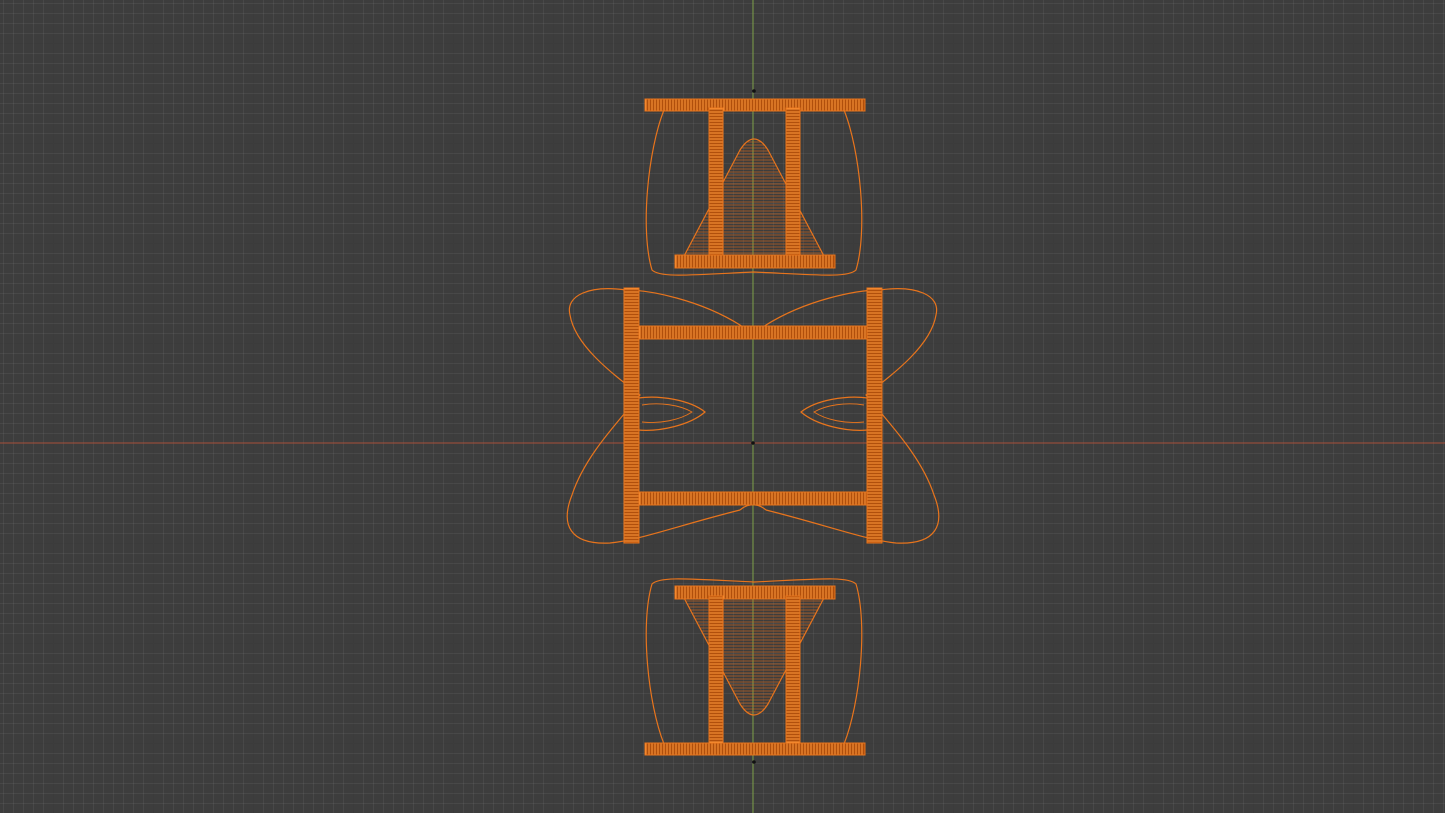 The width and height of the screenshot is (1445, 813). I want to click on notch-left, so click(671, 413).